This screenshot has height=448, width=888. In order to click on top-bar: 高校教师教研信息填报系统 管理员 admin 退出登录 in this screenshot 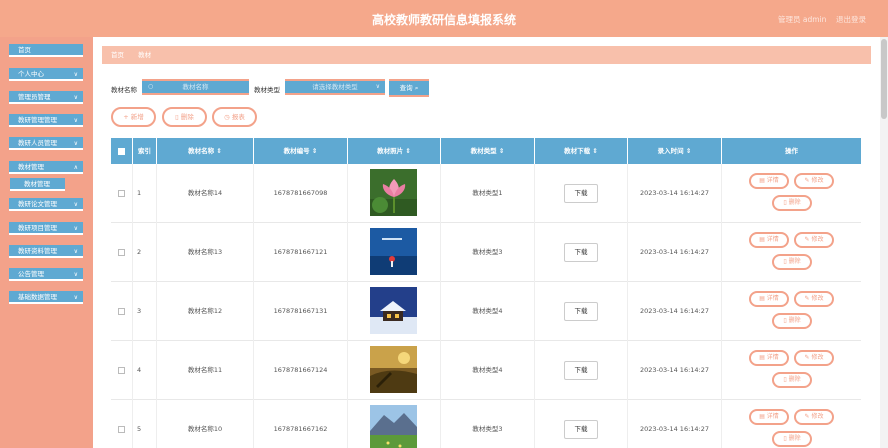, I will do `click(444, 18)`.